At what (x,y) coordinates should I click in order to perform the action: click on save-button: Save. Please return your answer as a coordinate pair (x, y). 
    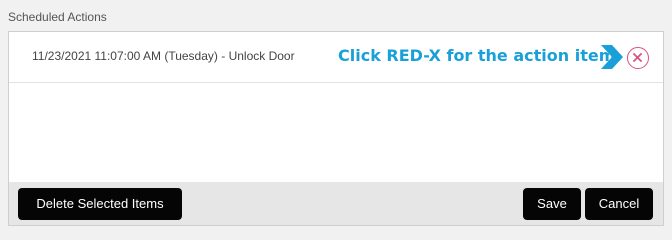
    Looking at the image, I should click on (552, 204).